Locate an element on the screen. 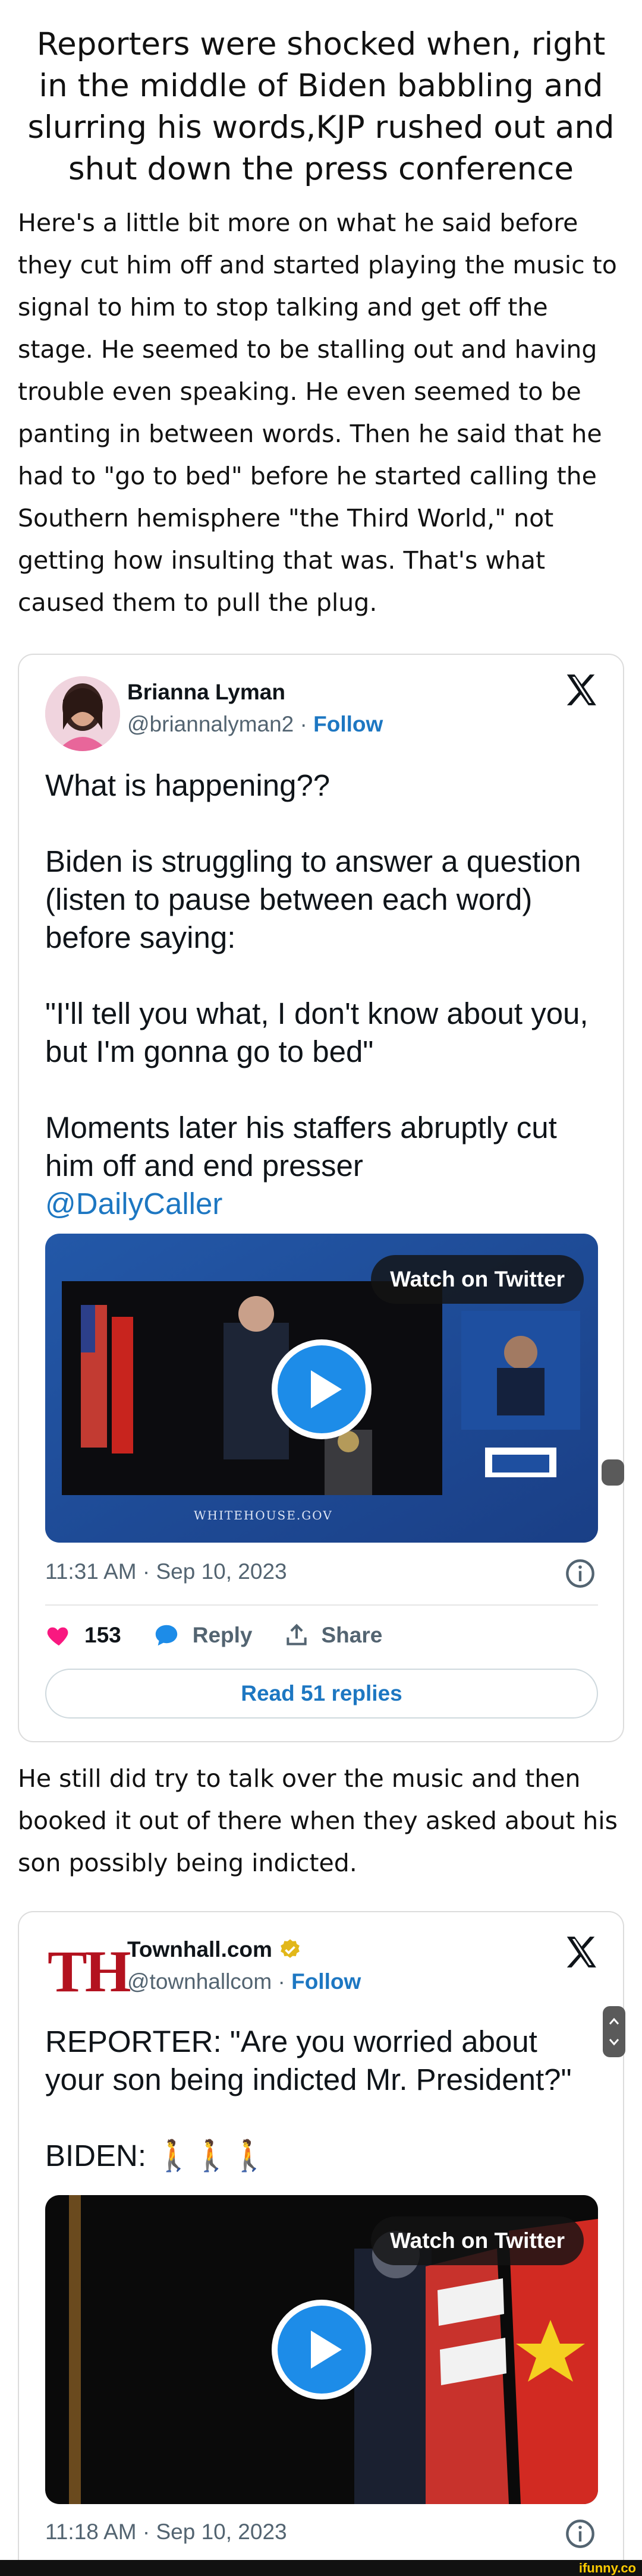  tweet-timestamp: 11:31 AM · Sep 10, 2023 is located at coordinates (166, 1572).